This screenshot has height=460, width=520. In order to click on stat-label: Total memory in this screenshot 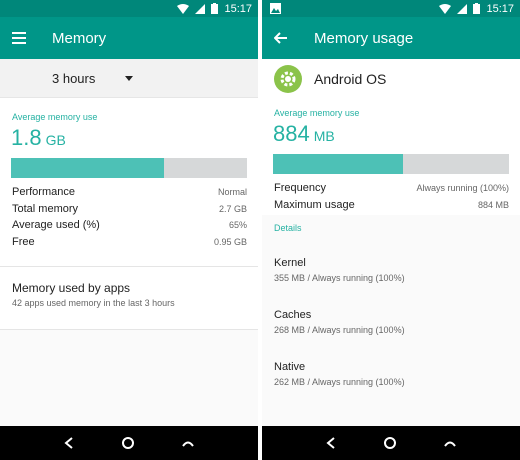, I will do `click(45, 208)`.